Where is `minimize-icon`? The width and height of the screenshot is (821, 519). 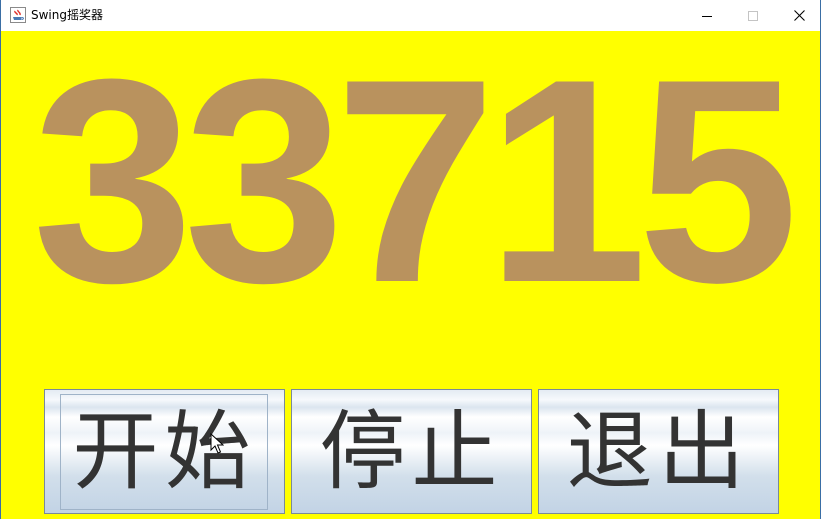 minimize-icon is located at coordinates (707, 16).